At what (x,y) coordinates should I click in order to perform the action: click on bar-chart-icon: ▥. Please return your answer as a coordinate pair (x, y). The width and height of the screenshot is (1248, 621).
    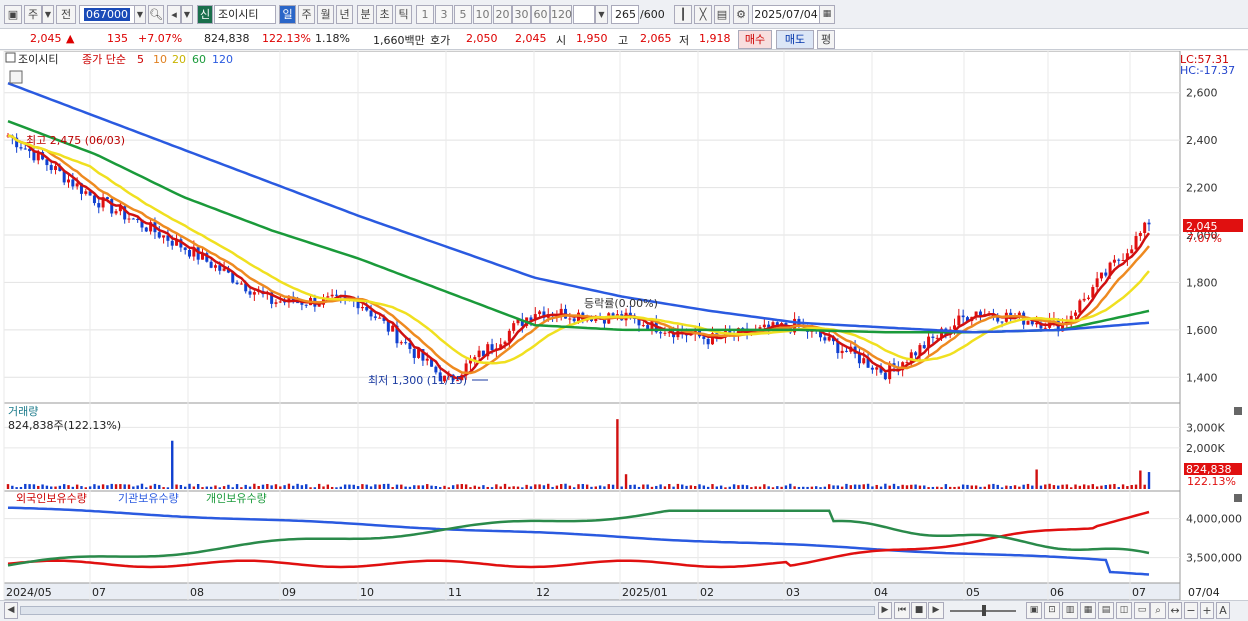
    Looking at the image, I should click on (1070, 610).